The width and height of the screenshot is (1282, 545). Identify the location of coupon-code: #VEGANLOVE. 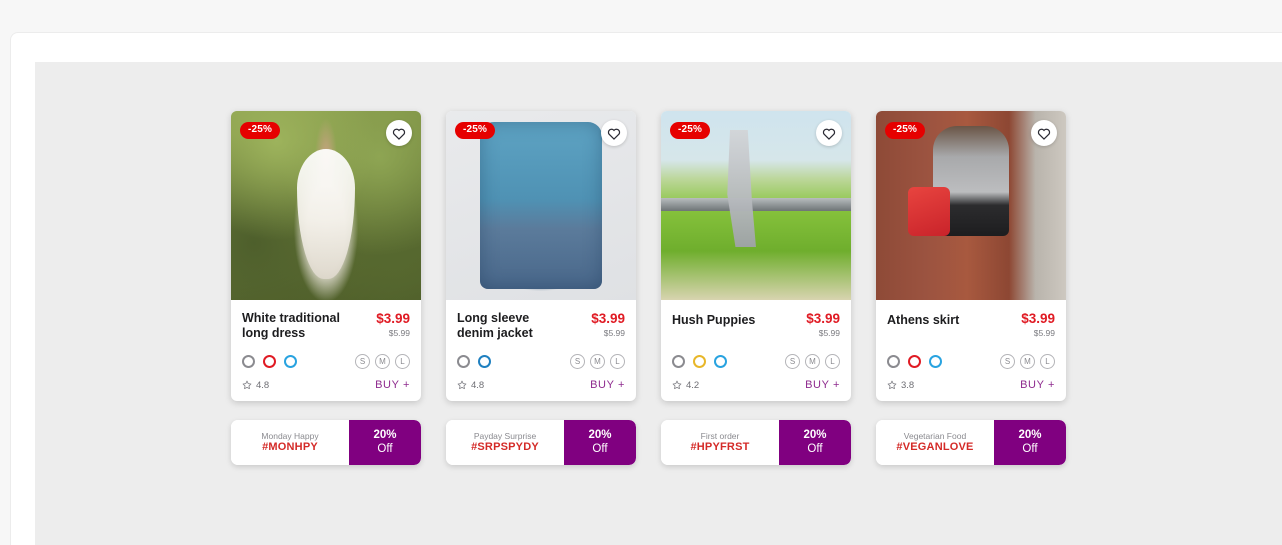
(934, 447).